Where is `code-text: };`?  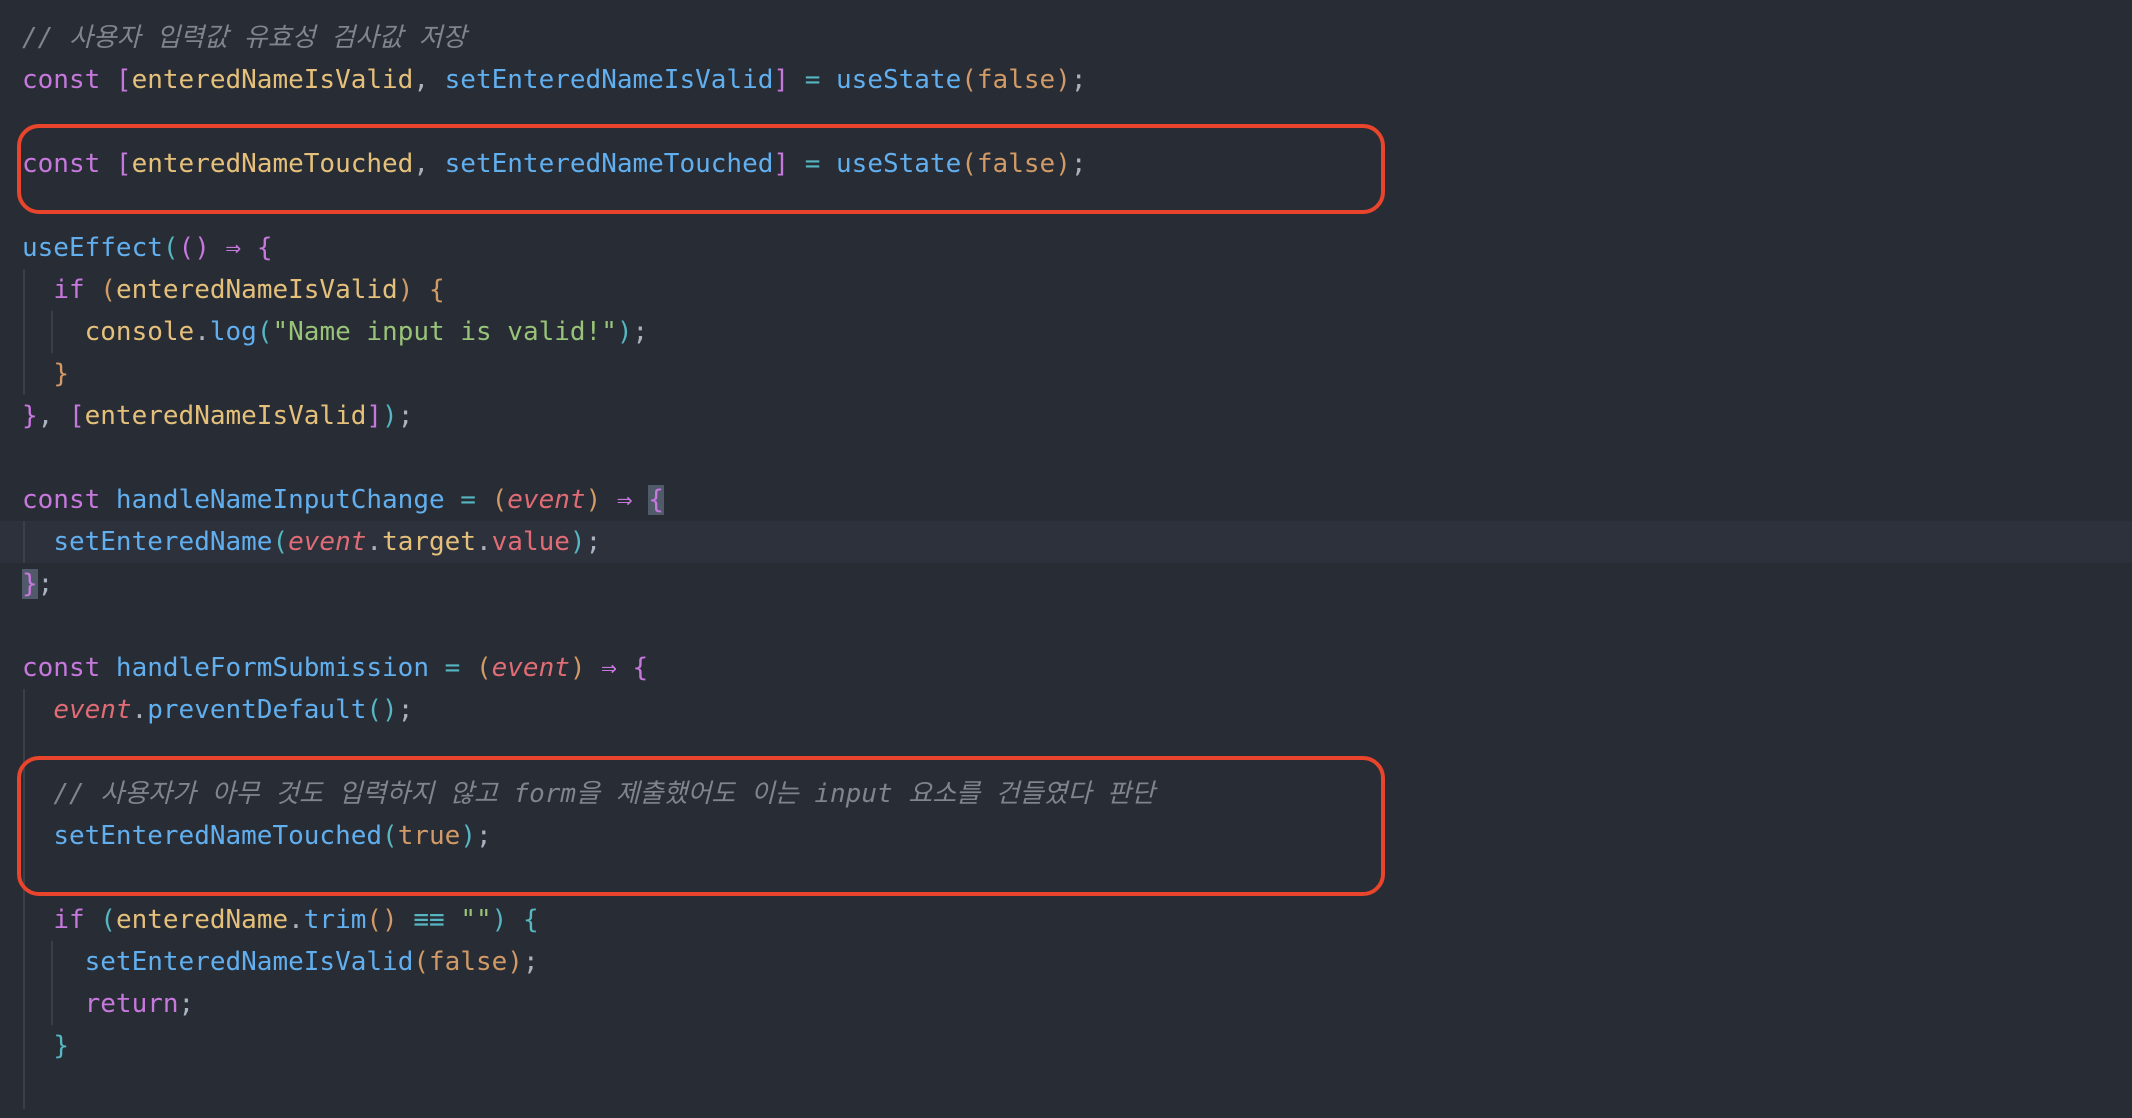 code-text: }; is located at coordinates (37, 584).